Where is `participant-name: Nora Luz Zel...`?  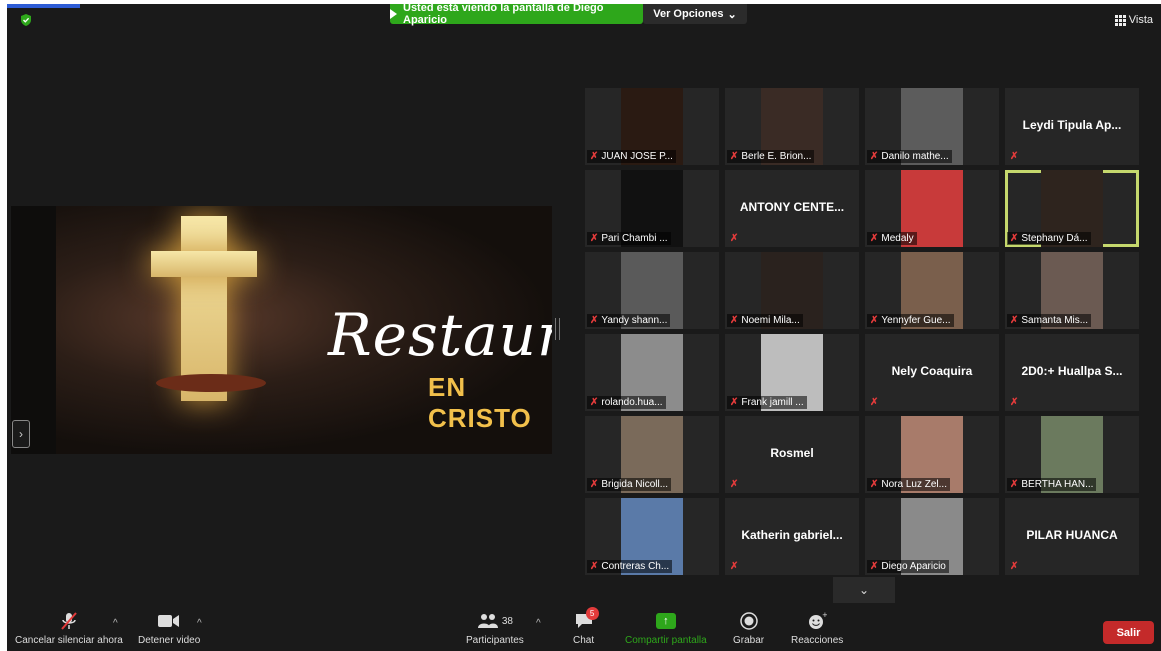 participant-name: Nora Luz Zel... is located at coordinates (914, 484).